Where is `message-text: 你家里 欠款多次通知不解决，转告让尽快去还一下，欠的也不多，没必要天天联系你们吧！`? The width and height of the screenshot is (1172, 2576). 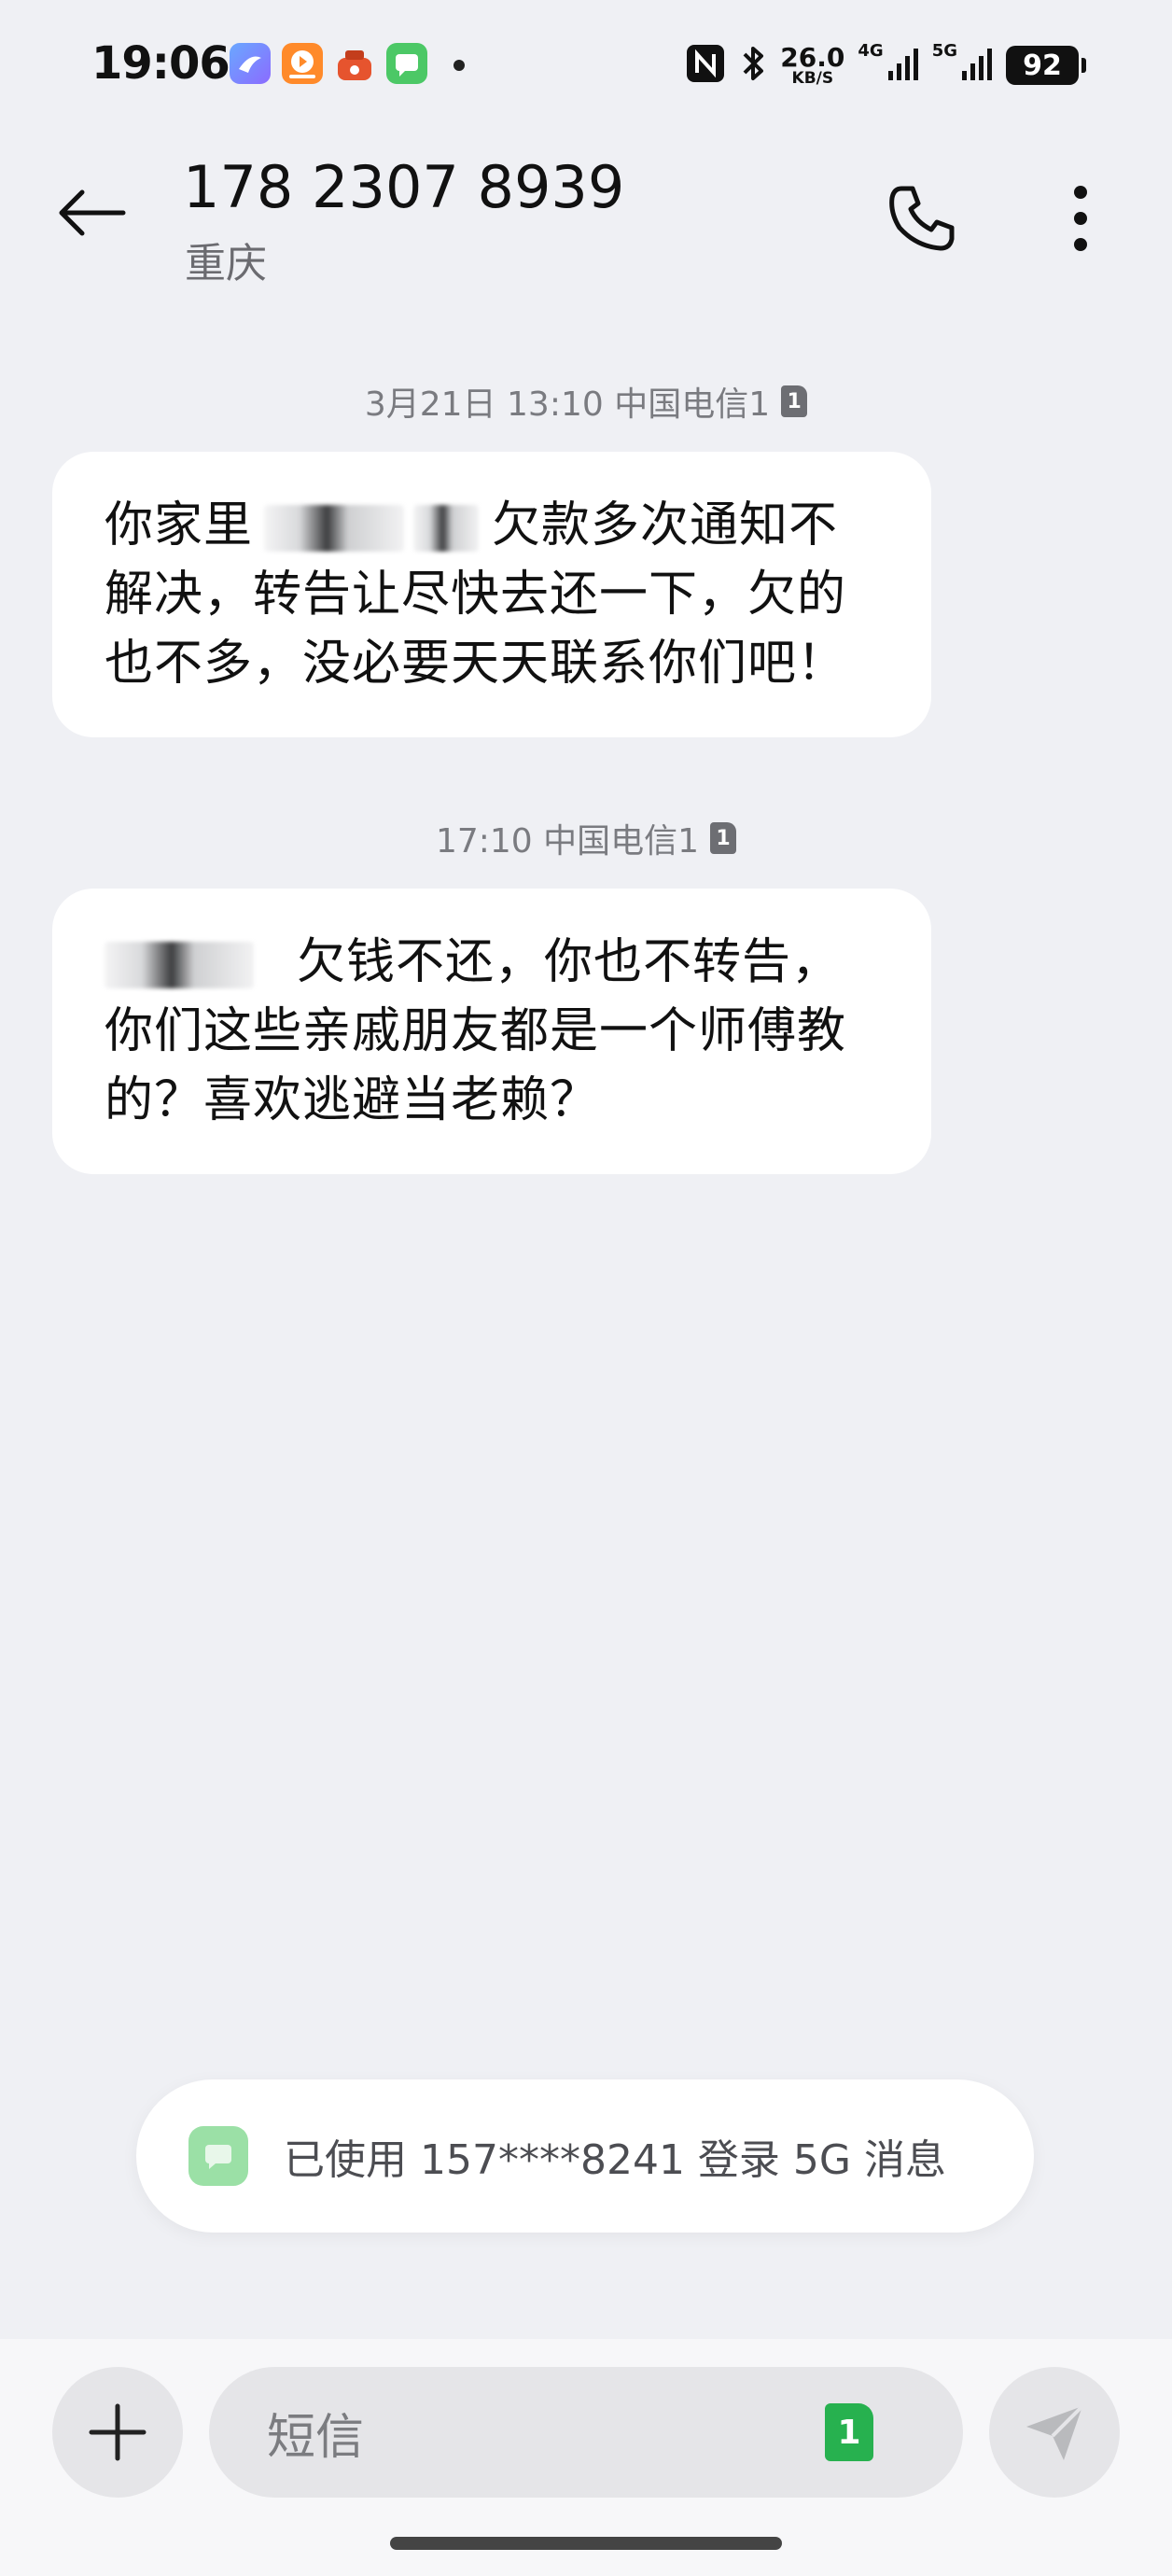 message-text: 你家里 欠款多次通知不解决，转告让尽快去还一下，欠的也不多，没必要天天联系你们吧！ is located at coordinates (492, 594).